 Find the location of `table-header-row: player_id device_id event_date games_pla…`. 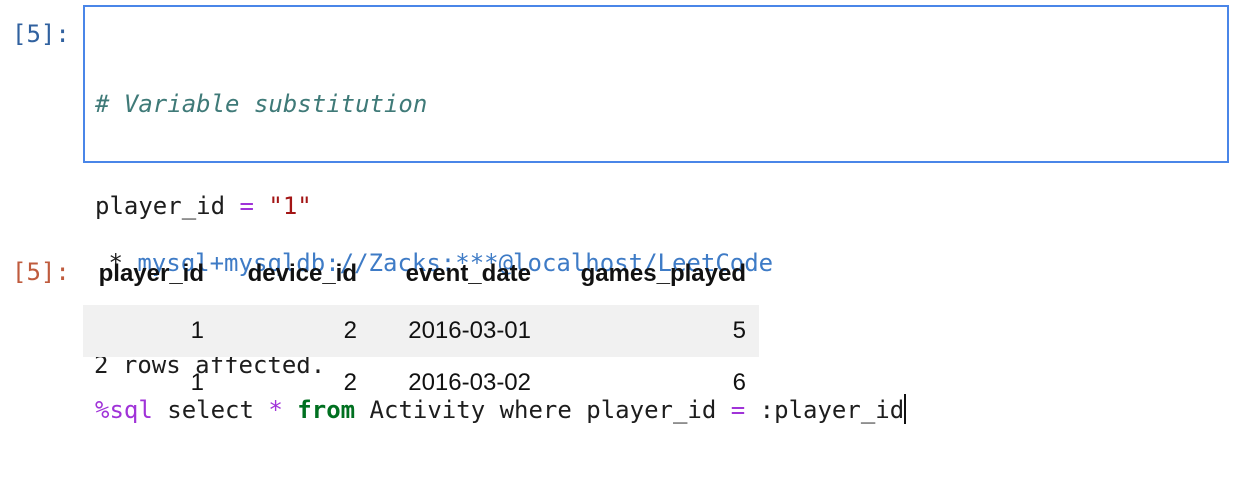

table-header-row: player_id device_id event_date games_pla… is located at coordinates (421, 274).